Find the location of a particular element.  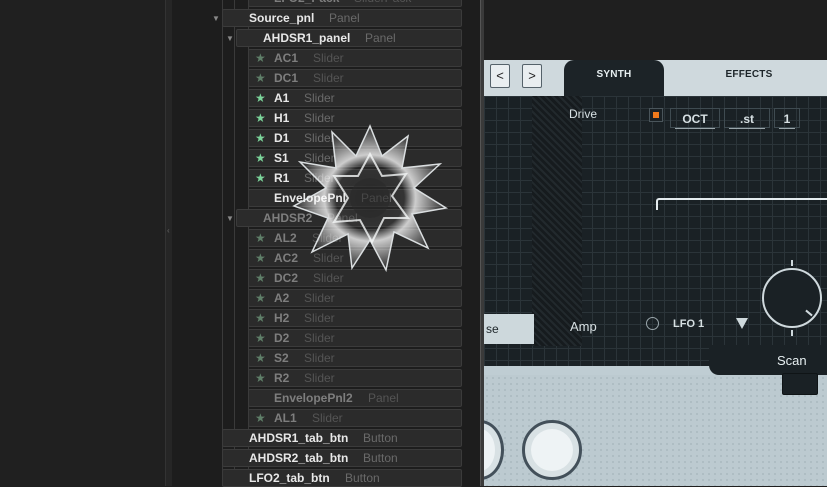

tree-row-name: D1 is located at coordinates (282, 138).